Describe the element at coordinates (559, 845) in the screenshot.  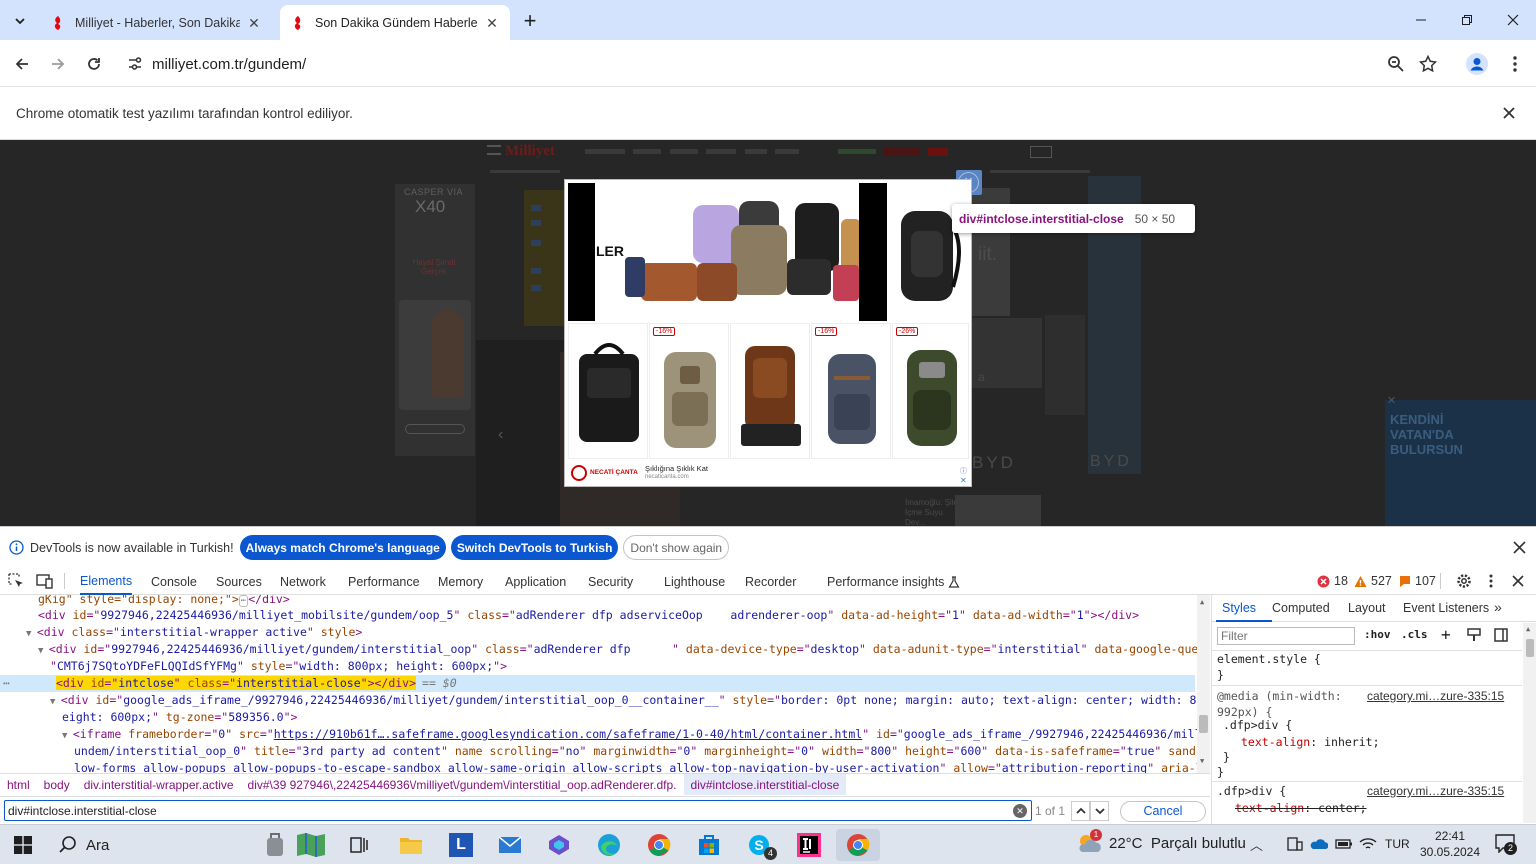
I see `taskbar-copilot` at that location.